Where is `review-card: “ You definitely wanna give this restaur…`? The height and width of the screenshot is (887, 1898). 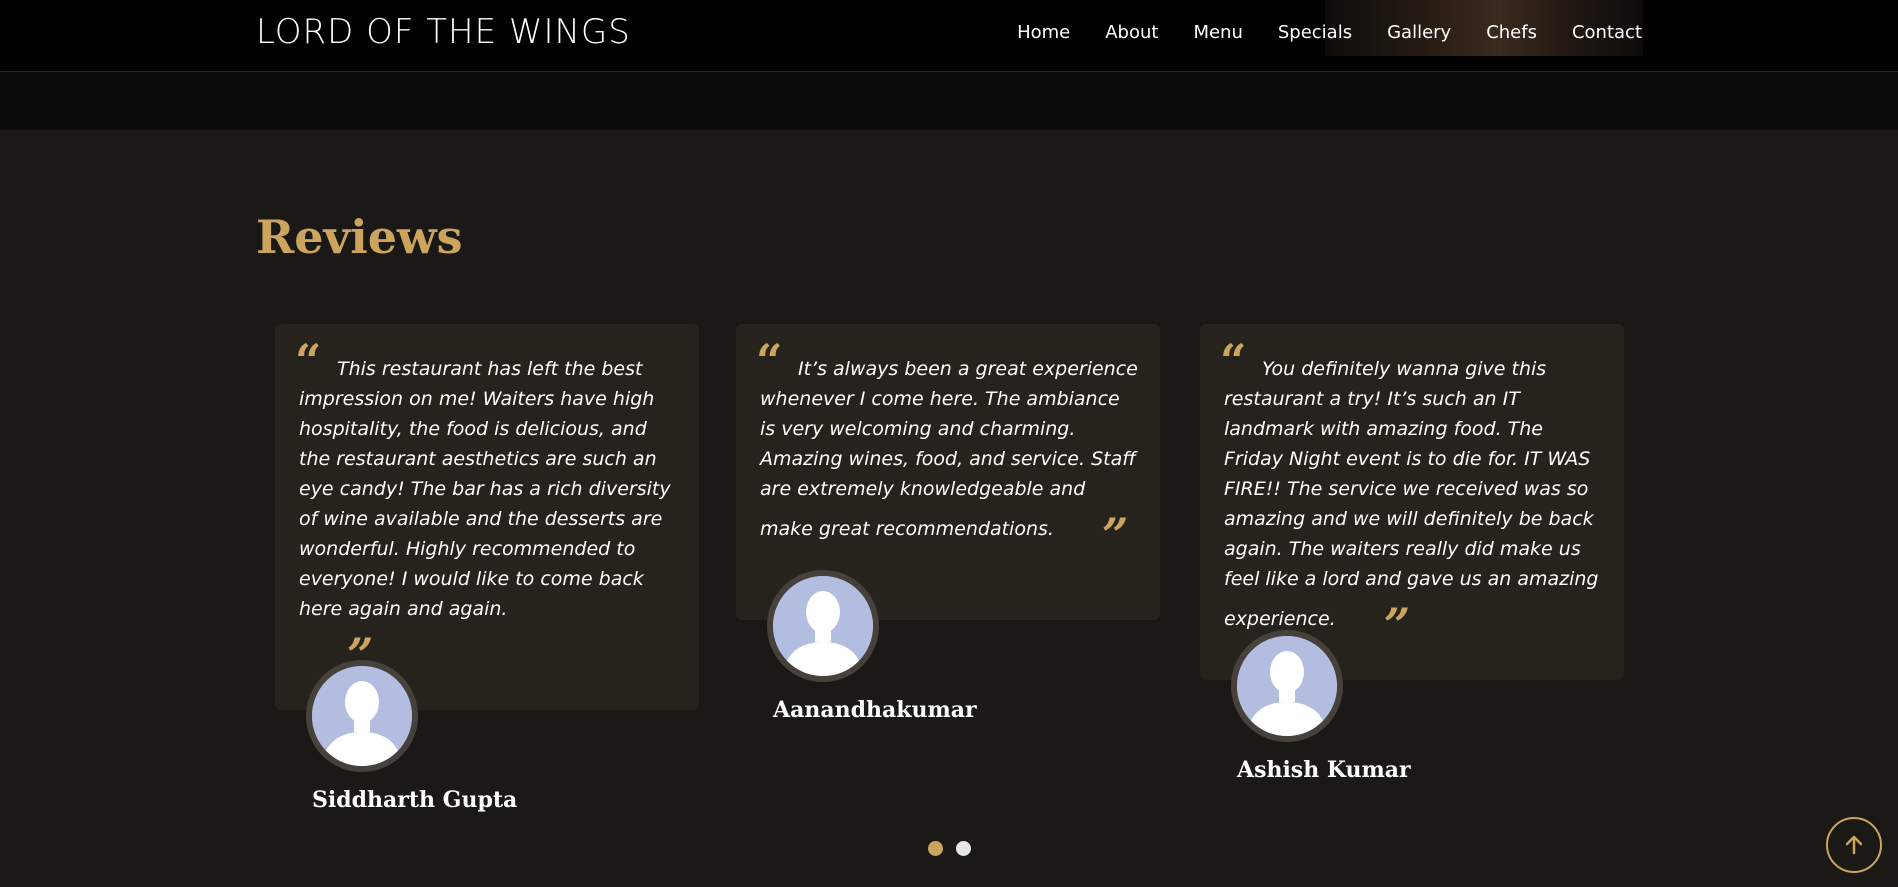
review-card: “ You definitely wanna give this restaur… is located at coordinates (1412, 502).